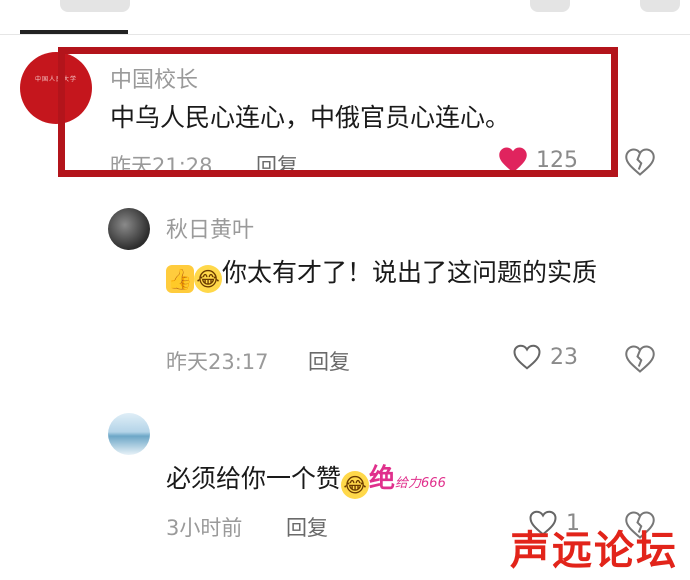 Image resolution: width=690 pixels, height=580 pixels. Describe the element at coordinates (557, 160) in the screenshot. I see `like-count: 125` at that location.